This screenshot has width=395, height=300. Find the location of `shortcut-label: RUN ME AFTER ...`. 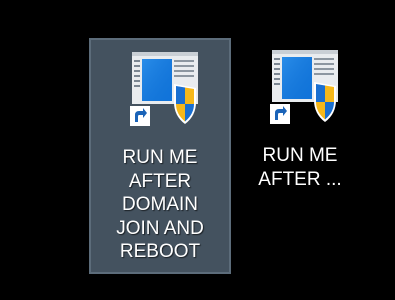

shortcut-label: RUN ME AFTER ... is located at coordinates (300, 167).